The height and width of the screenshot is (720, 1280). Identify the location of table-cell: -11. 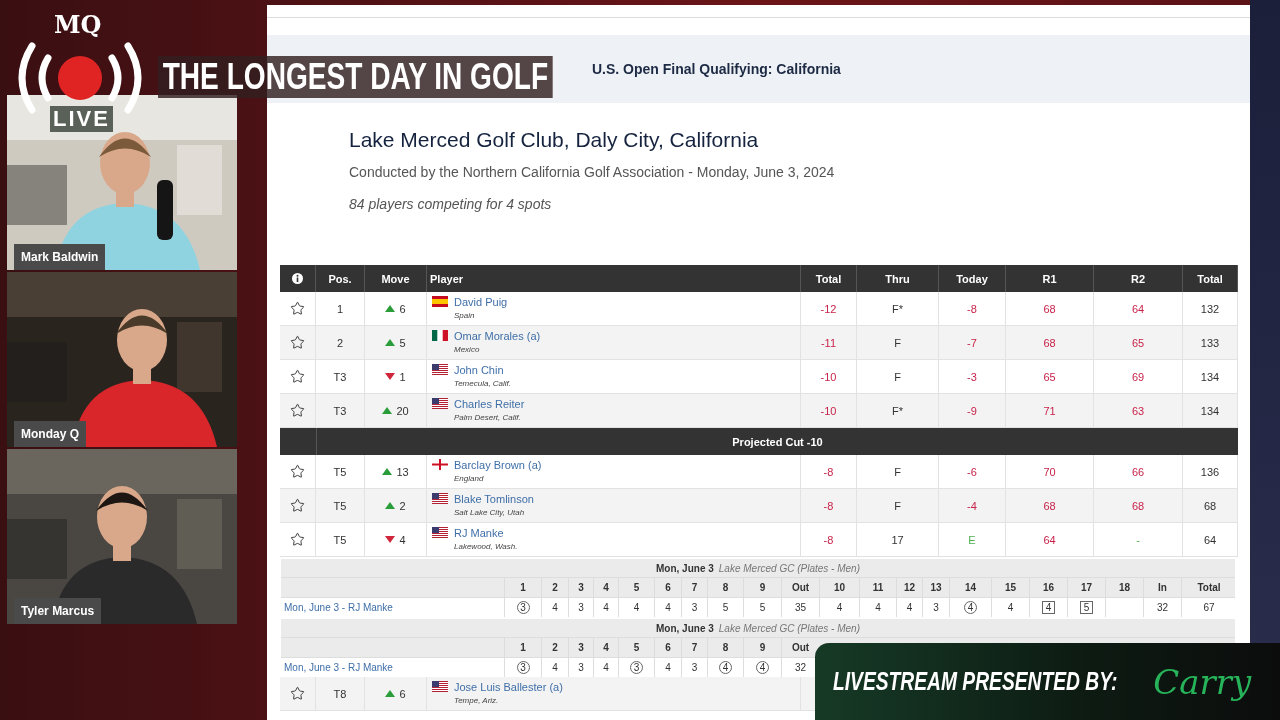
(829, 342).